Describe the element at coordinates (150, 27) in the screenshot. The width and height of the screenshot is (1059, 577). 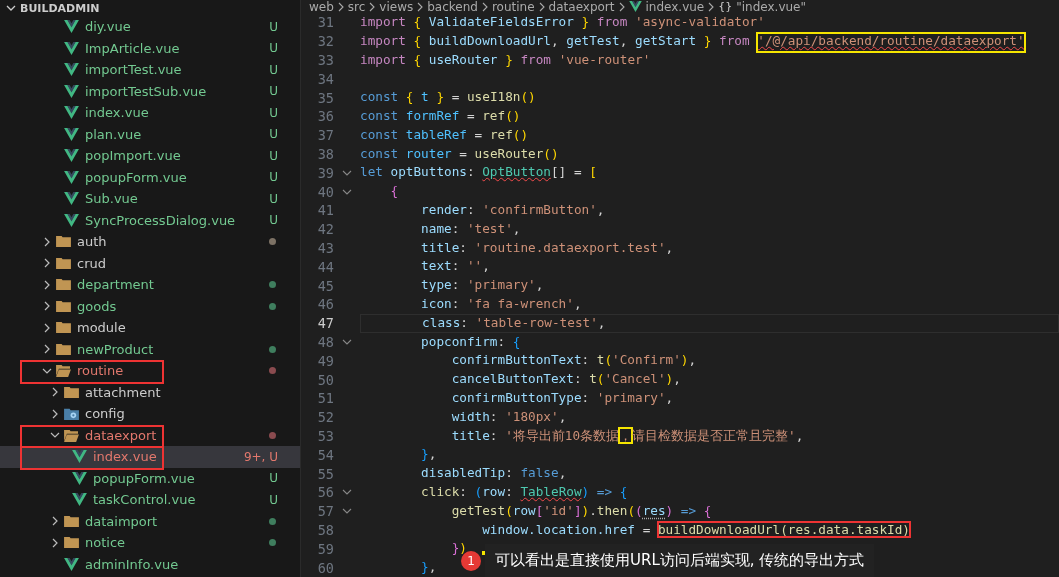
I see `tree-row: diy.vue U` at that location.